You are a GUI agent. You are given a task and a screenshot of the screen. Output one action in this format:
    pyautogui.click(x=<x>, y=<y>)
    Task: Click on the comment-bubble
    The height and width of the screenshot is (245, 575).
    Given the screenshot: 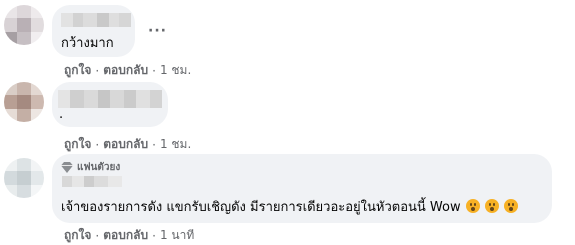 What is the action you would take?
    pyautogui.click(x=110, y=104)
    